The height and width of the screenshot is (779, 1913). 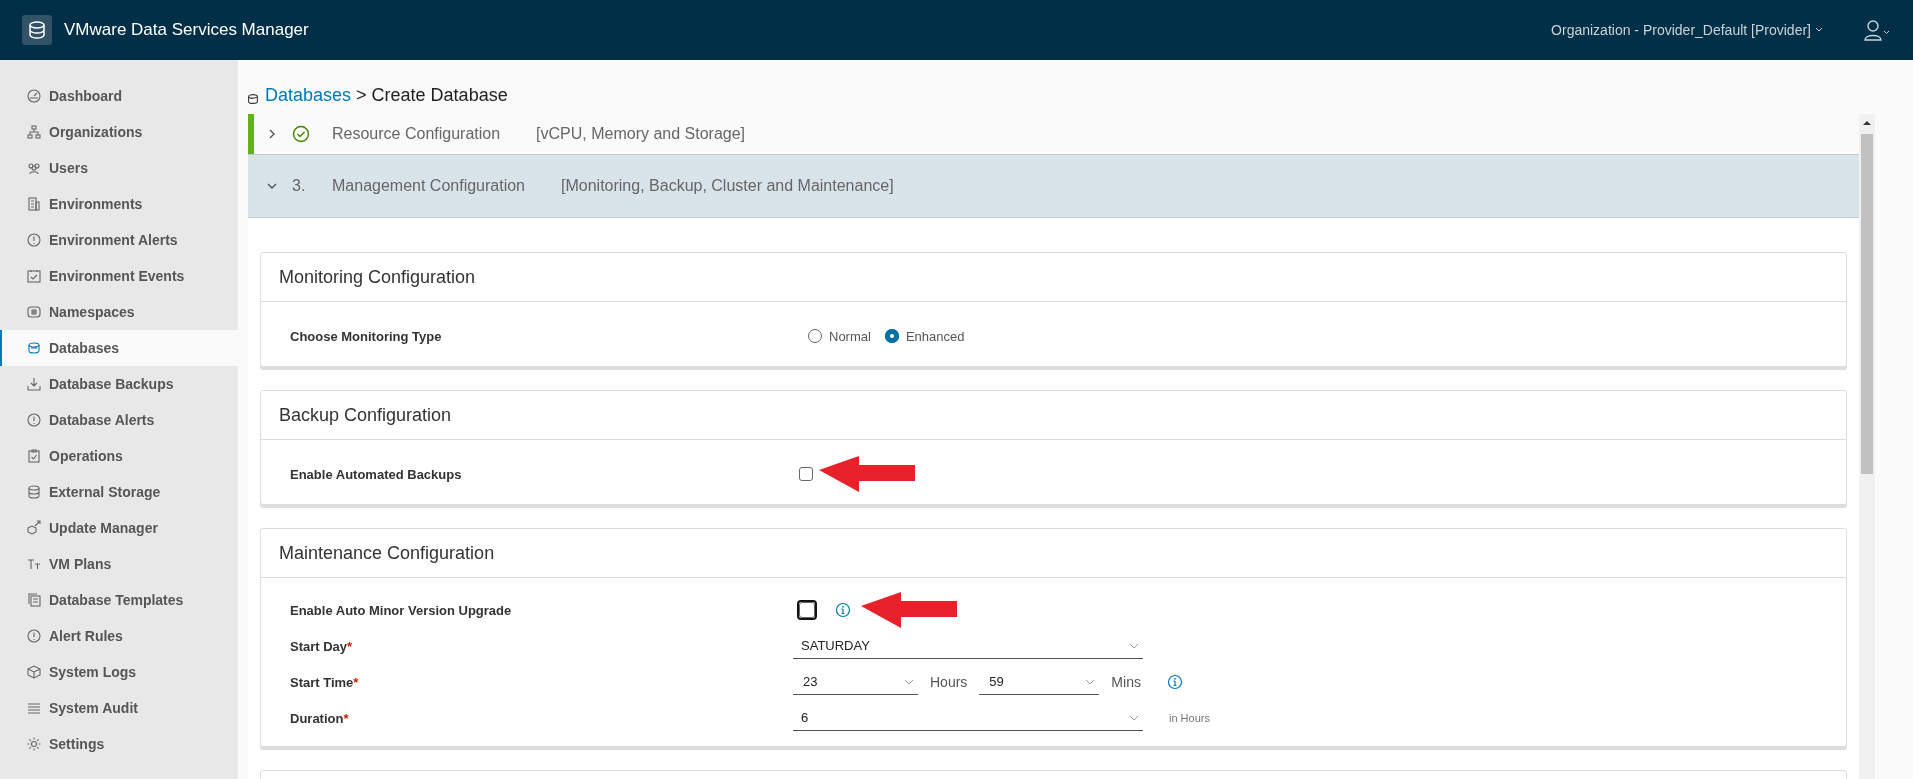 What do you see at coordinates (376, 474) in the screenshot?
I see `field-label: Enable Automated Backups` at bounding box center [376, 474].